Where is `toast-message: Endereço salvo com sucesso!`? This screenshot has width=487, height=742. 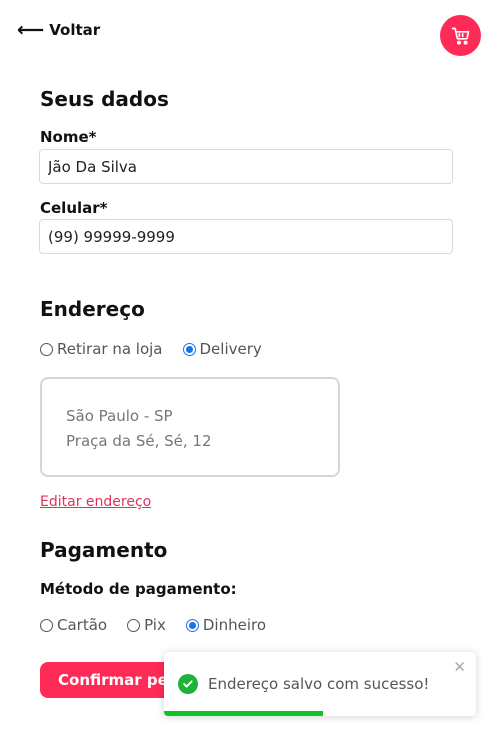
toast-message: Endereço salvo com sucesso! is located at coordinates (319, 684).